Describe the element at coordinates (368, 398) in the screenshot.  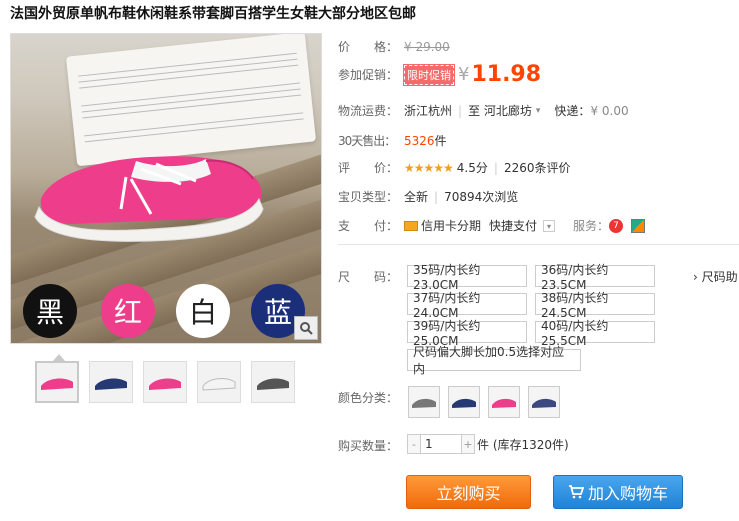
I see `color-label: 颜色分类：` at that location.